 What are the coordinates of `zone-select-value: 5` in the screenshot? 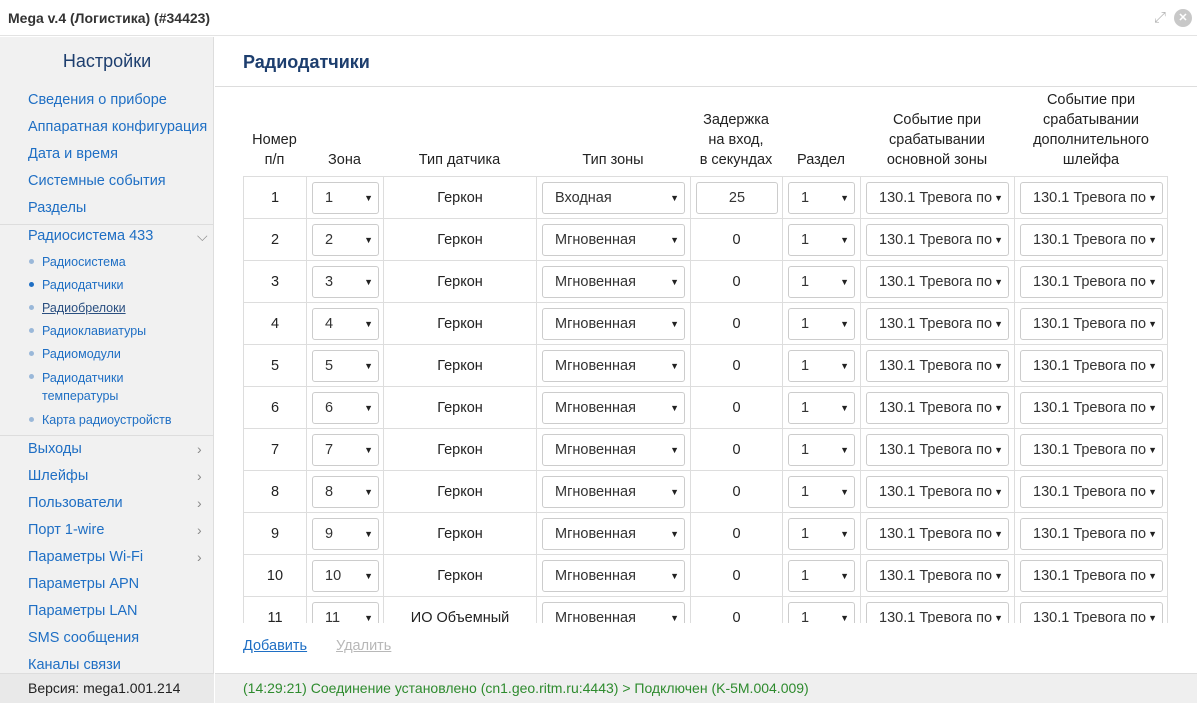 It's located at (329, 366).